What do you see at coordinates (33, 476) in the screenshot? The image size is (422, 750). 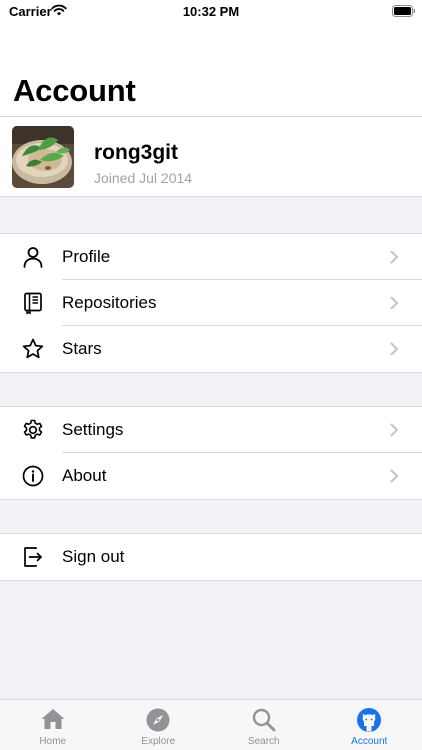 I see `info-icon` at bounding box center [33, 476].